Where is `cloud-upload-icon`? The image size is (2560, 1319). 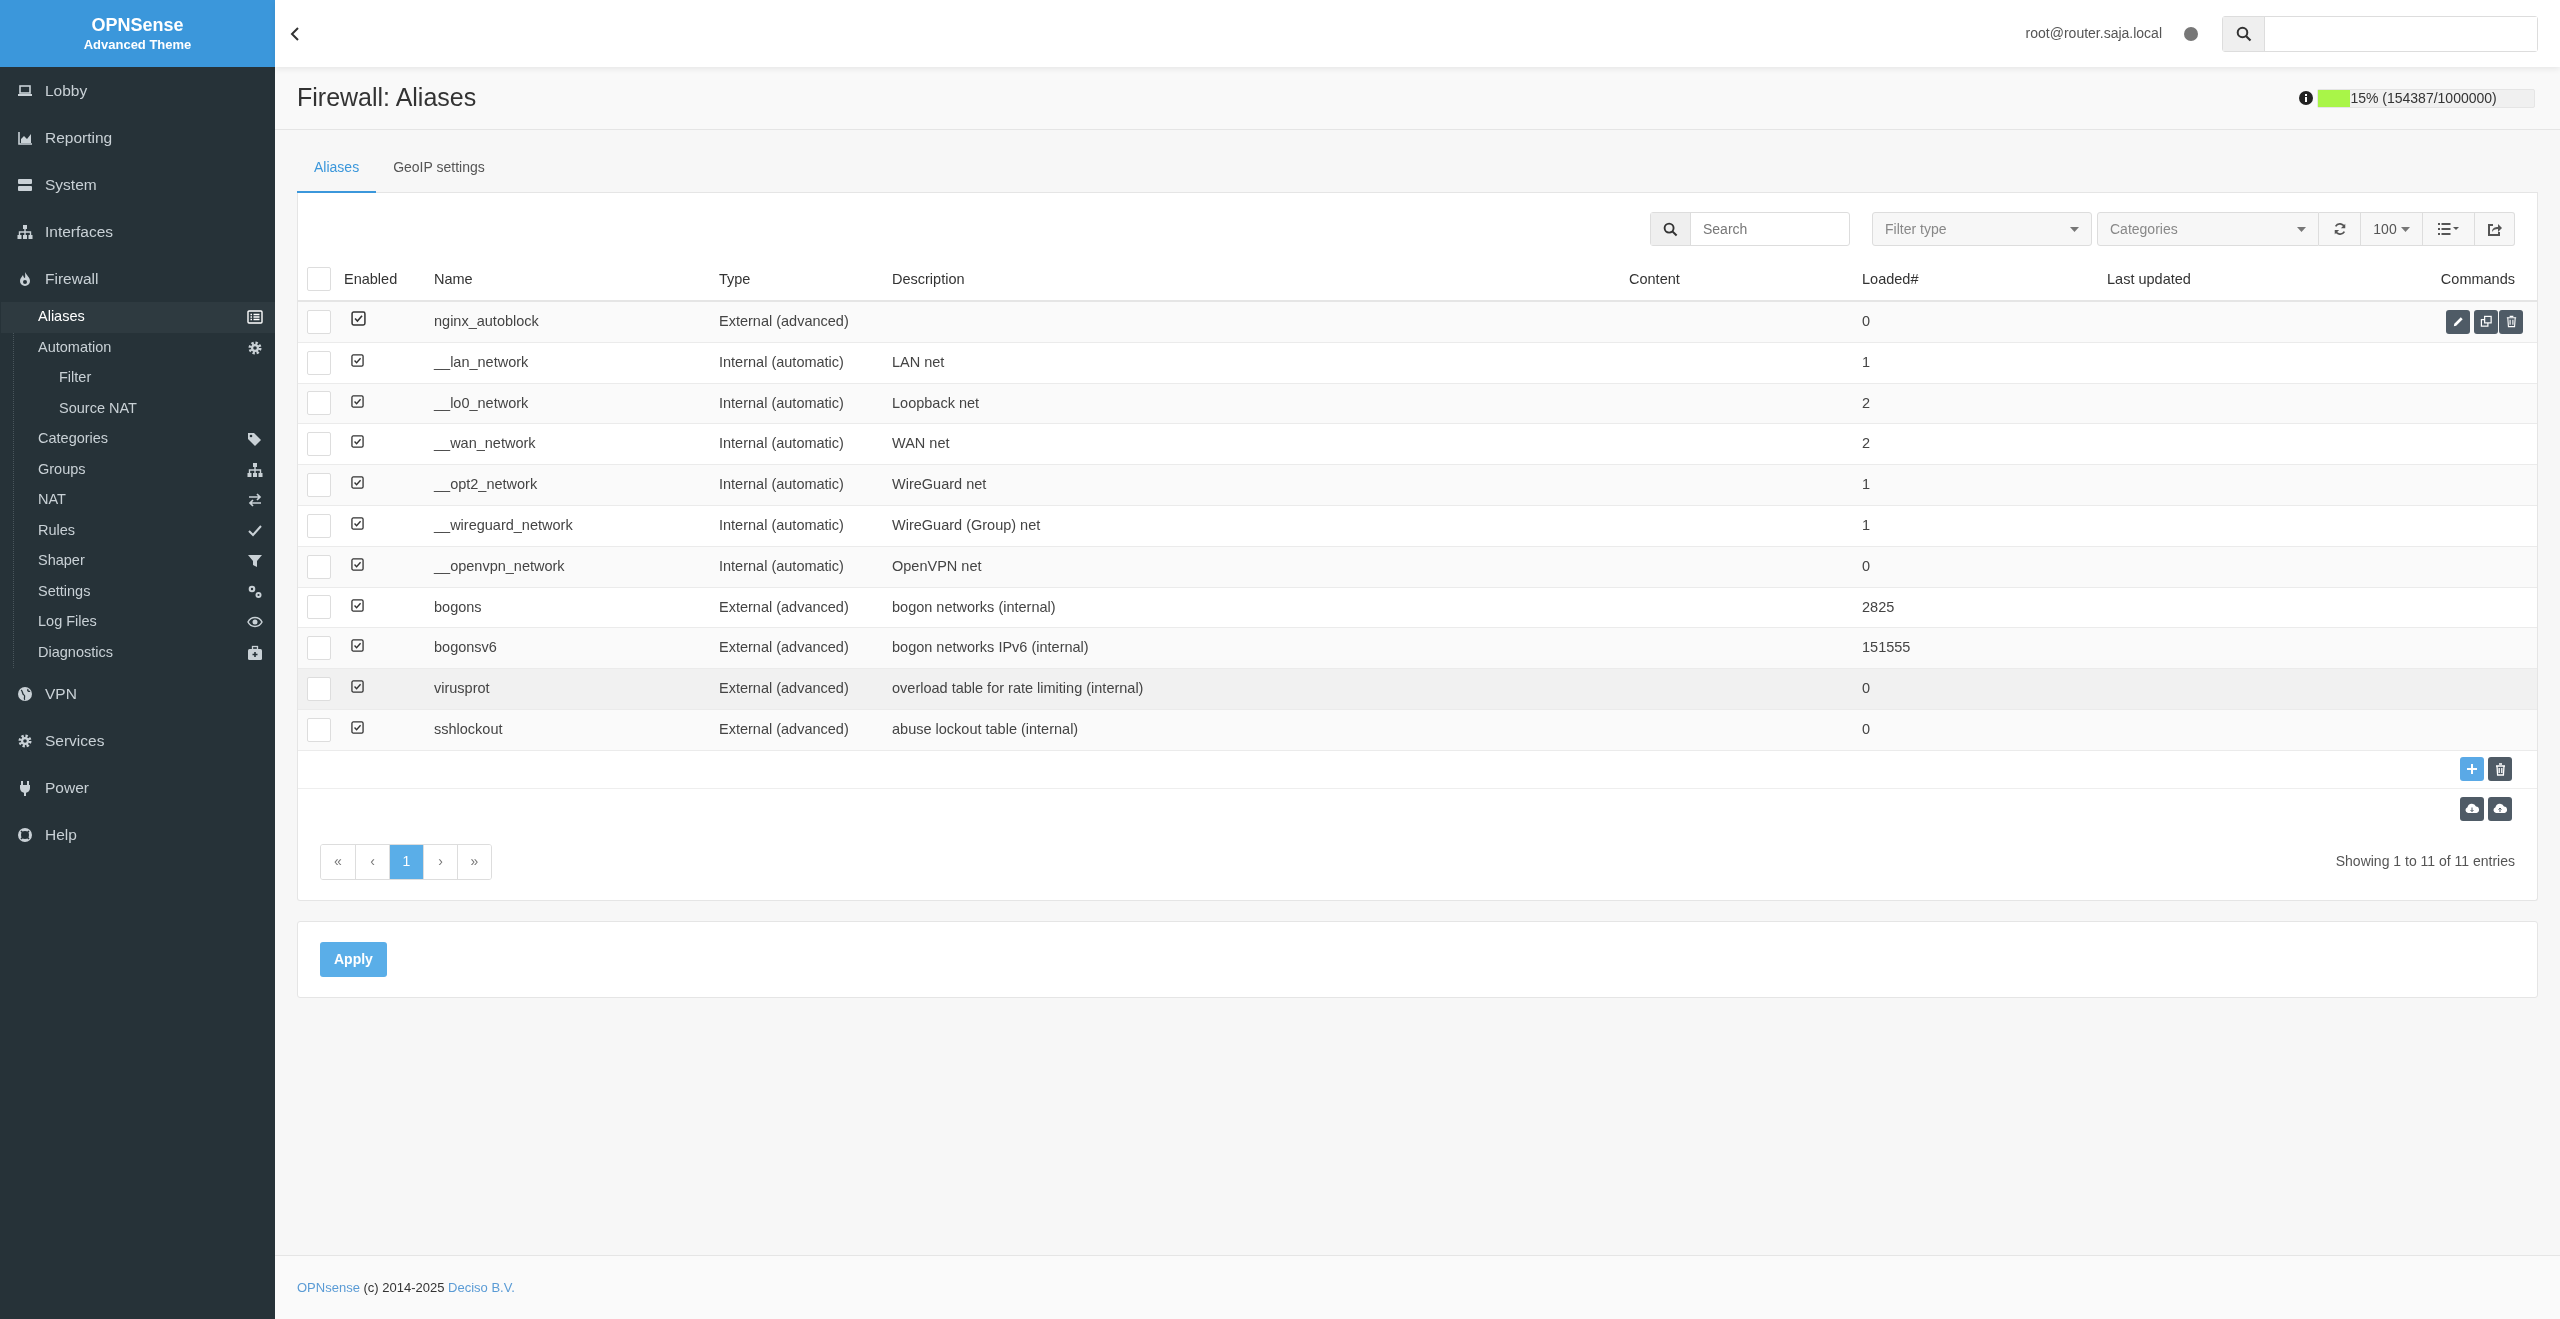
cloud-upload-icon is located at coordinates (2500, 809).